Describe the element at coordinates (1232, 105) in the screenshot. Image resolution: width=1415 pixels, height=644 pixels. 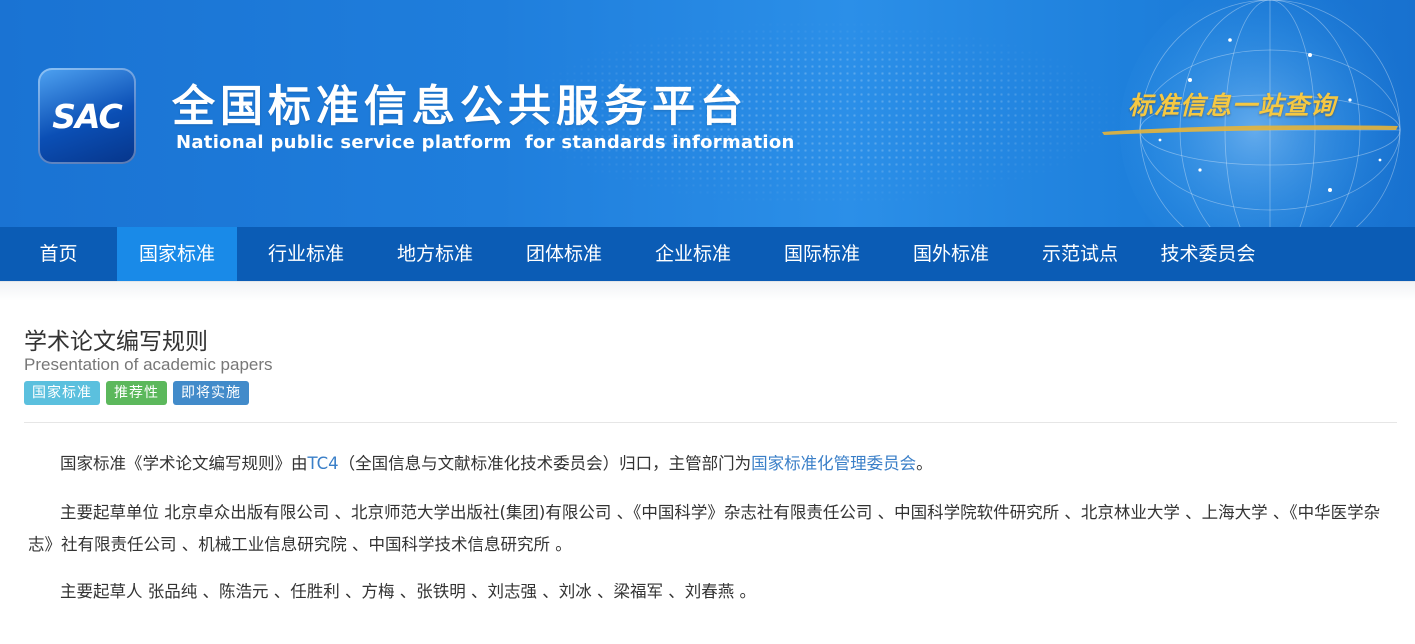
I see `site-slogan: 标准信息一站查询` at that location.